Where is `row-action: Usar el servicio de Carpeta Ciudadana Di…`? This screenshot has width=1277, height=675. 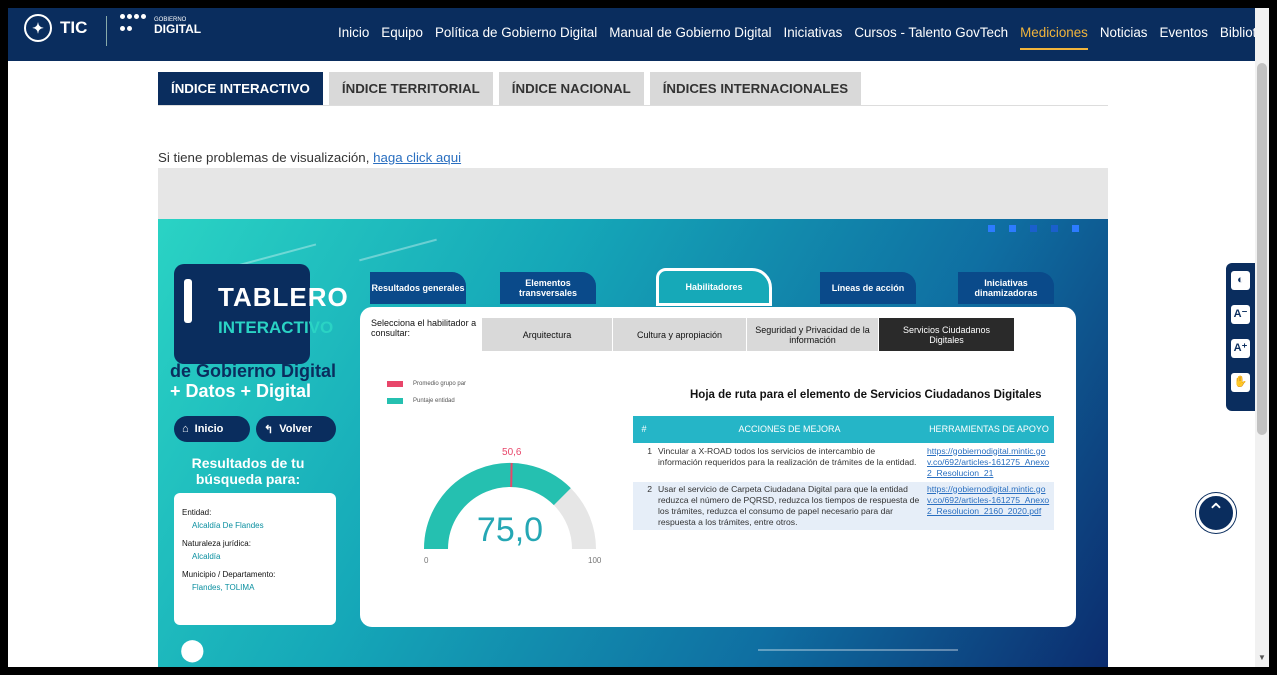
row-action: Usar el servicio de Carpeta Ciudadana Di… is located at coordinates (789, 505).